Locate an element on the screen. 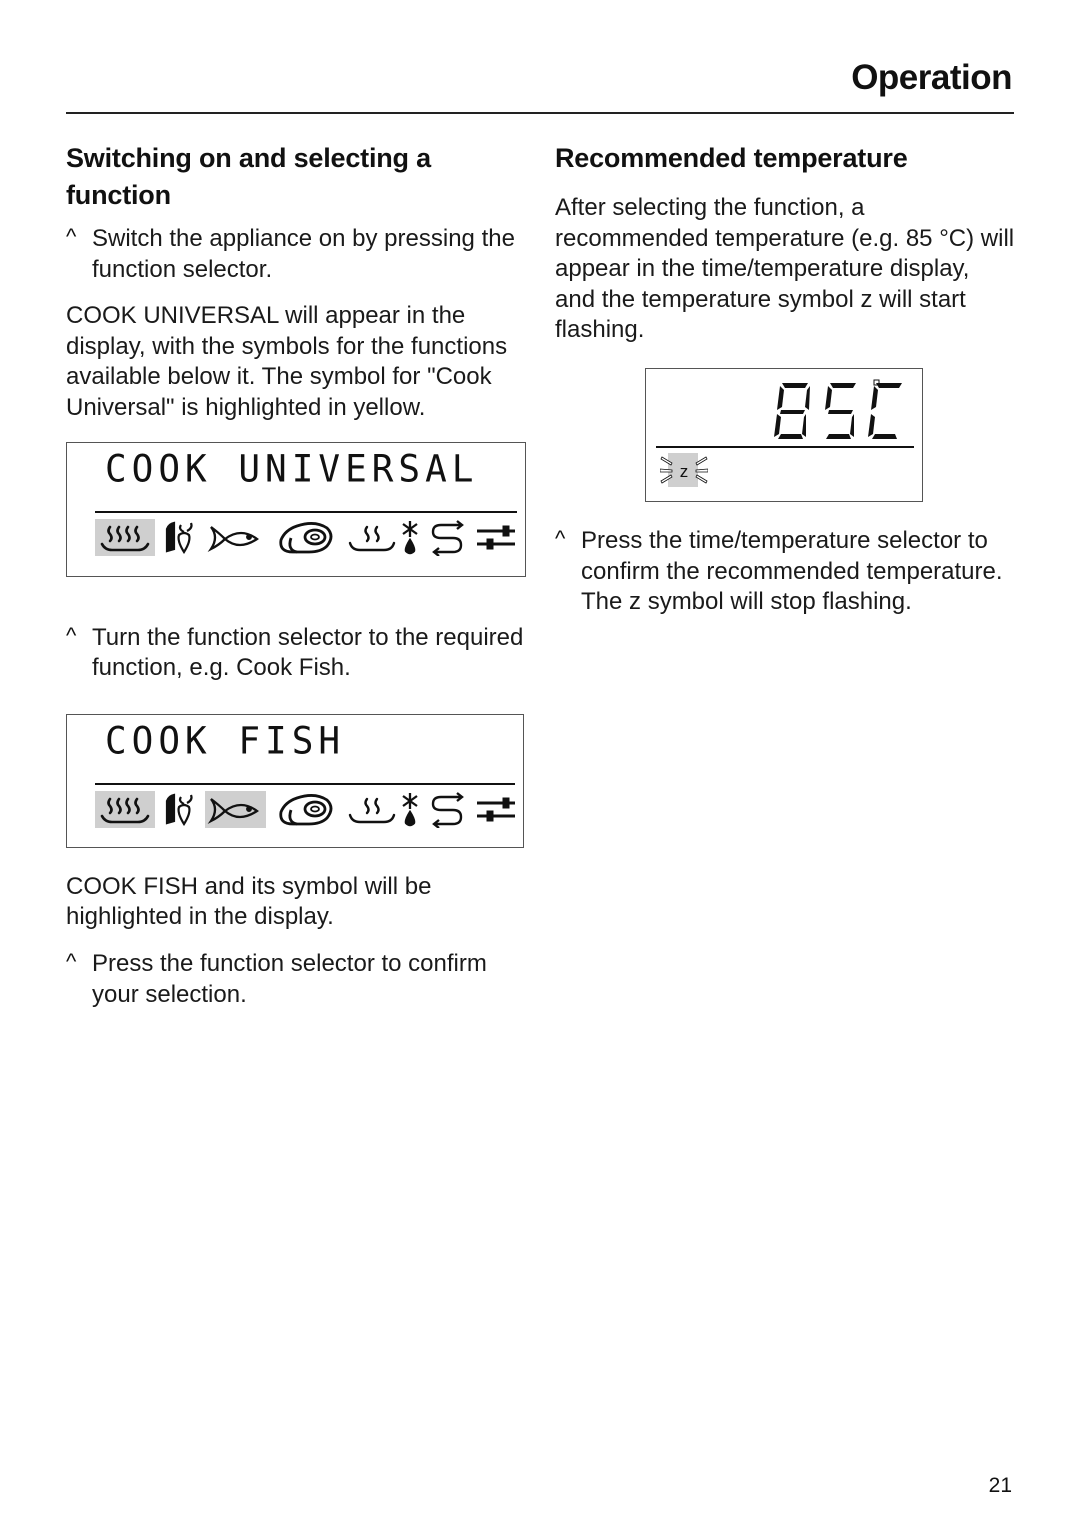  page-number: 21 is located at coordinates (1000, 1485).